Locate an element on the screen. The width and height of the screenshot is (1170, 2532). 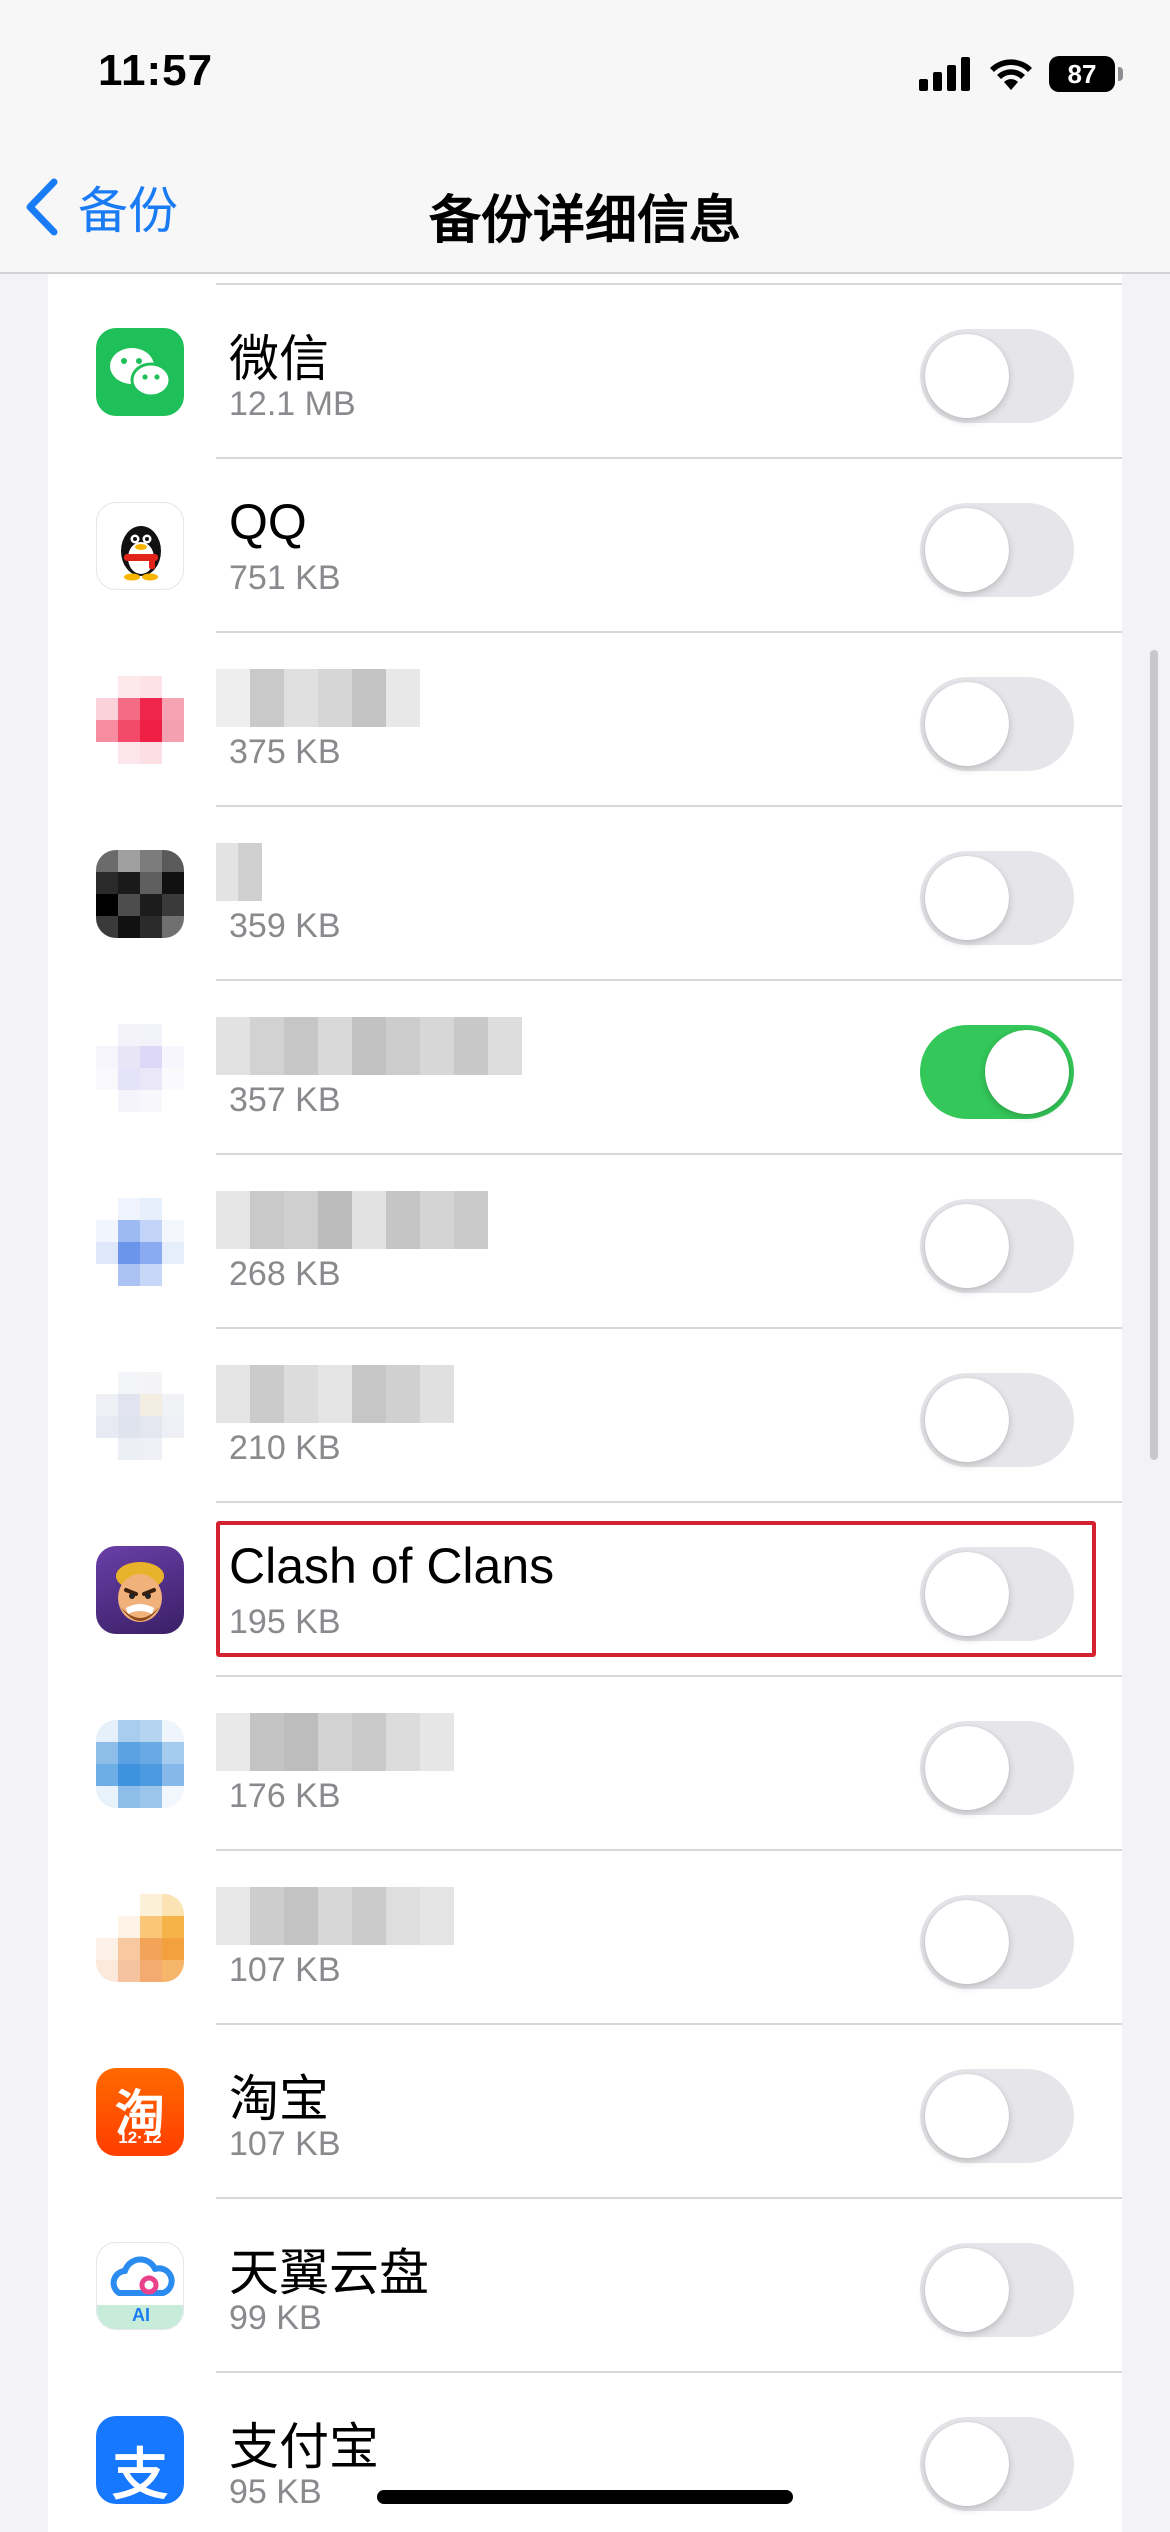
app-name: 支付宝 is located at coordinates (304, 2447).